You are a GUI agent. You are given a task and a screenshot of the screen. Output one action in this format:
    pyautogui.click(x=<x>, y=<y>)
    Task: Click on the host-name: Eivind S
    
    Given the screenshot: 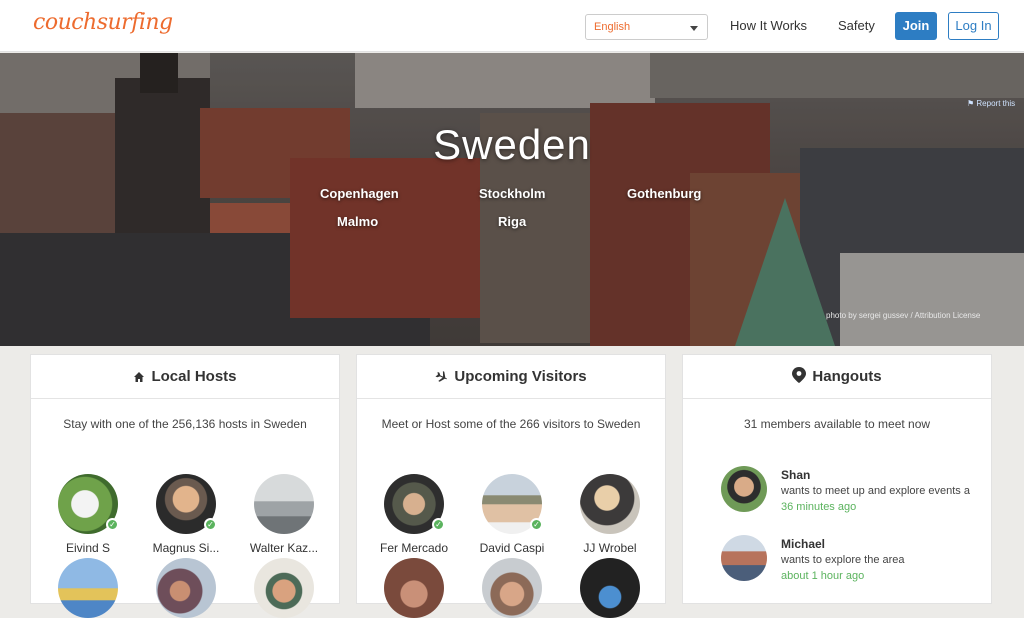 What is the action you would take?
    pyautogui.click(x=88, y=548)
    